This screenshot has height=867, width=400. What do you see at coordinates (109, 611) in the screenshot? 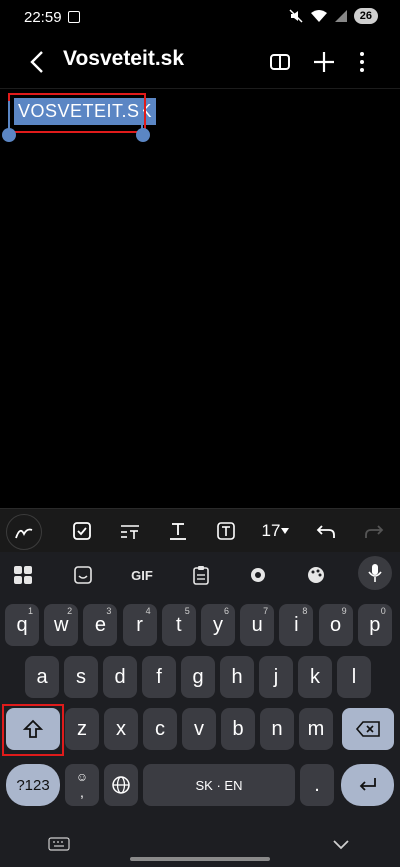
I see `key-number-hint: 3` at bounding box center [109, 611].